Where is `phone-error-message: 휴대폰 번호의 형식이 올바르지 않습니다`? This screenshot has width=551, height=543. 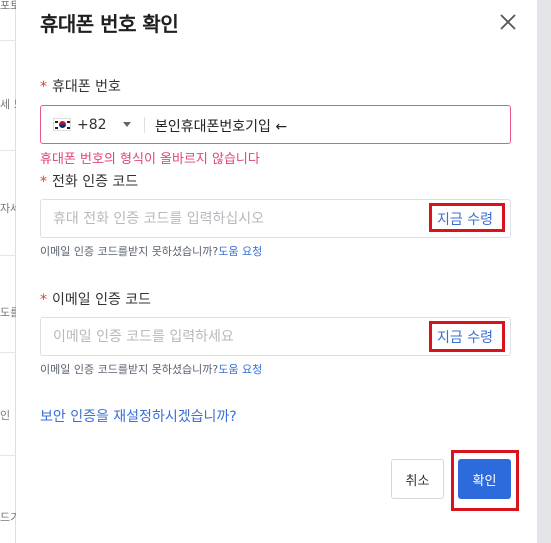 phone-error-message: 휴대폰 번호의 형식이 올바르지 않습니다 is located at coordinates (150, 159).